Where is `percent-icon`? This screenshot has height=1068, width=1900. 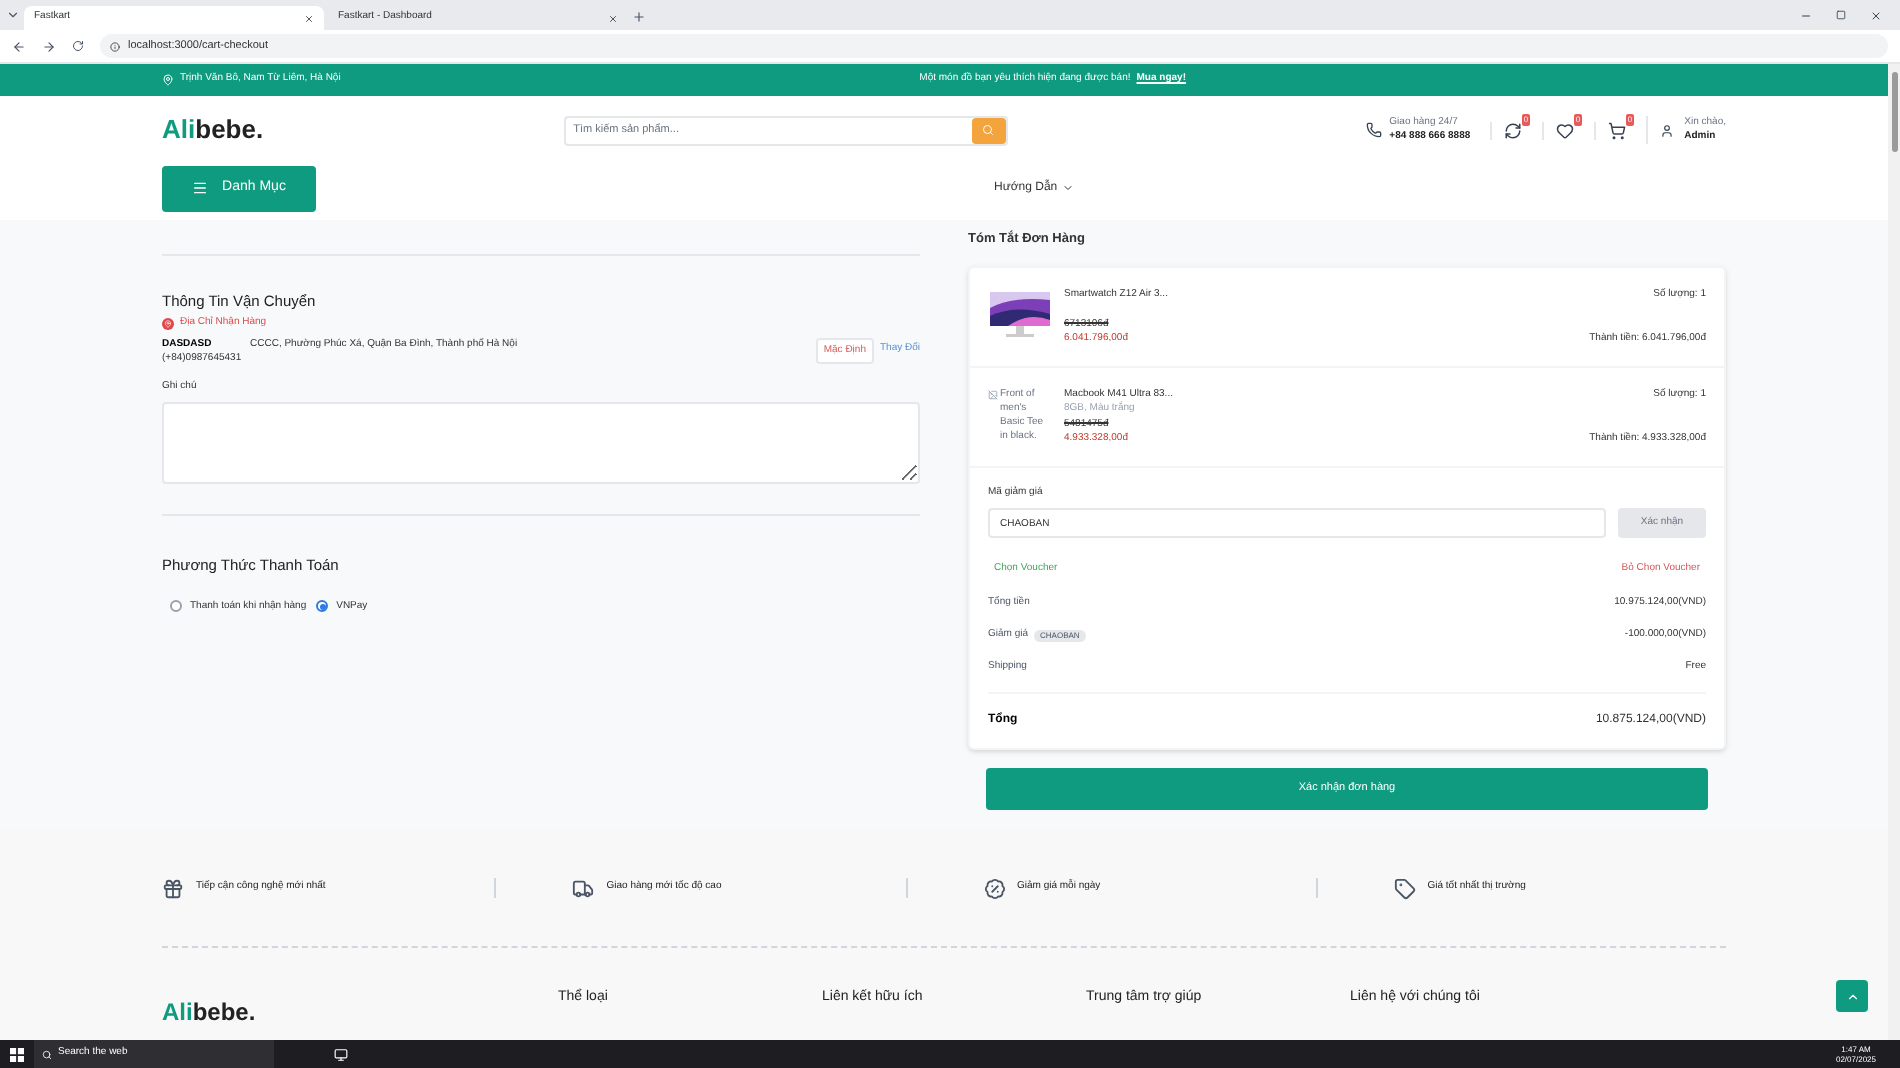 percent-icon is located at coordinates (994, 888).